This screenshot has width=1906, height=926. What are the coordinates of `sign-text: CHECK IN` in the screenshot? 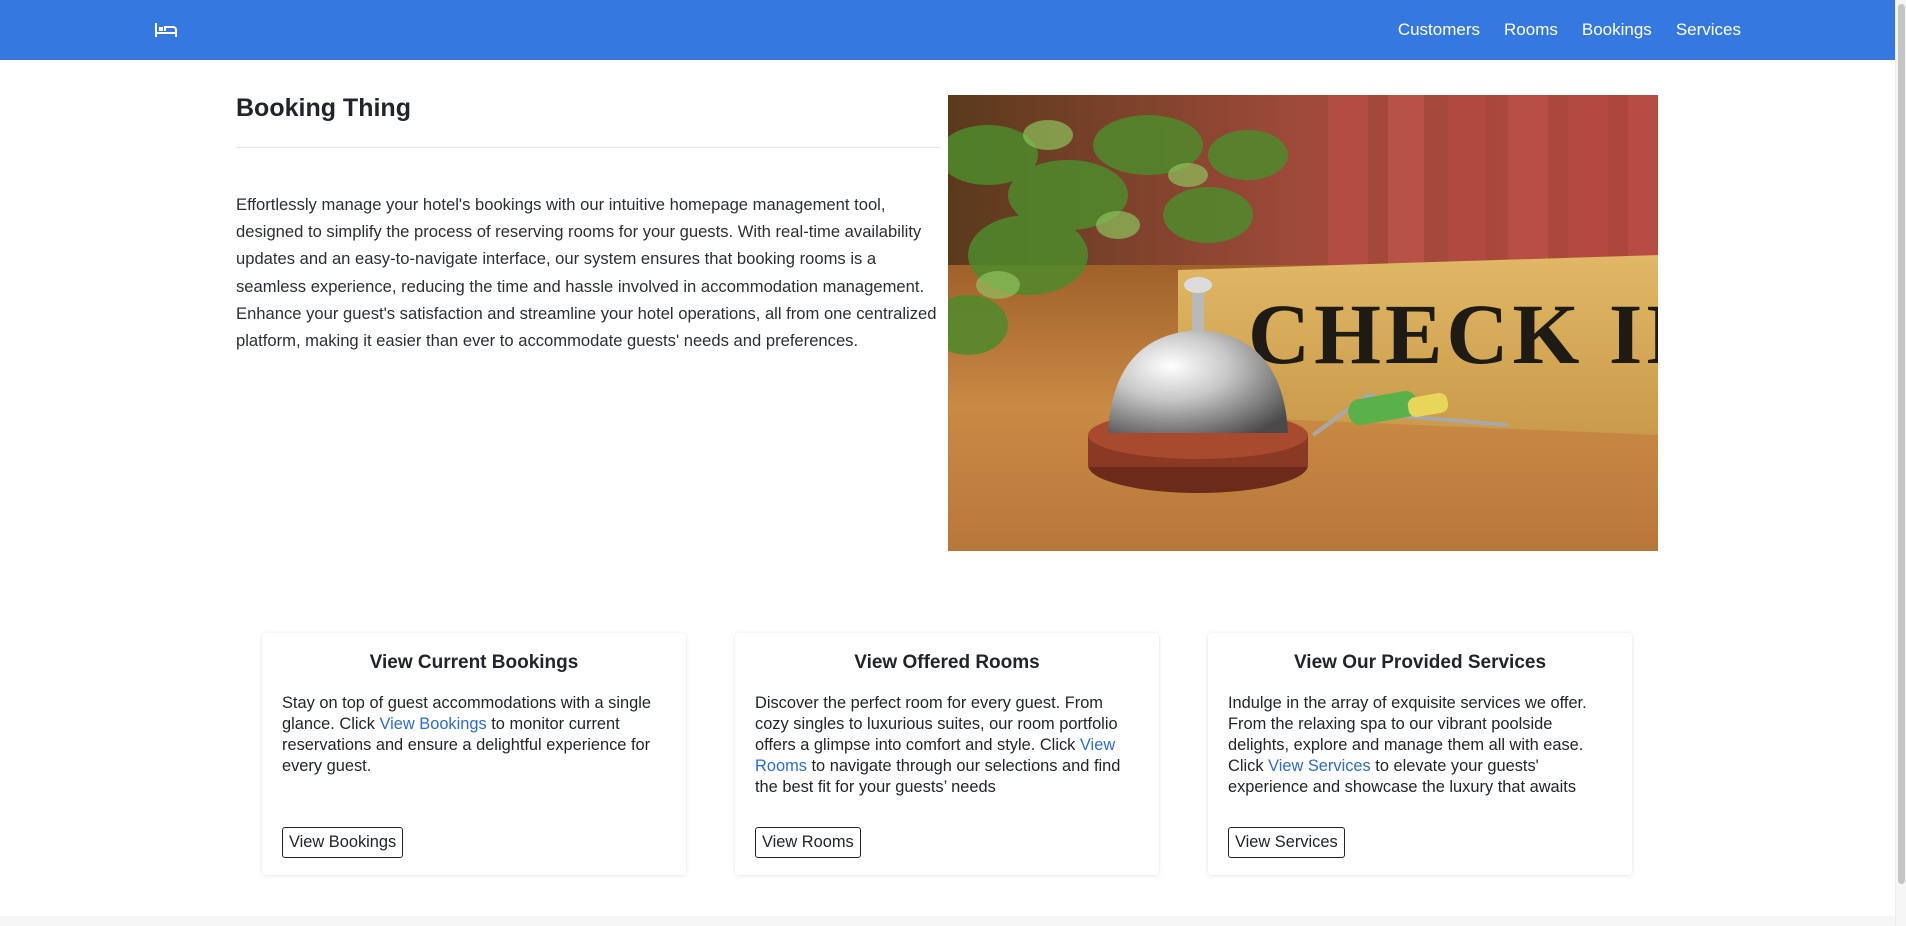 It's located at (1453, 334).